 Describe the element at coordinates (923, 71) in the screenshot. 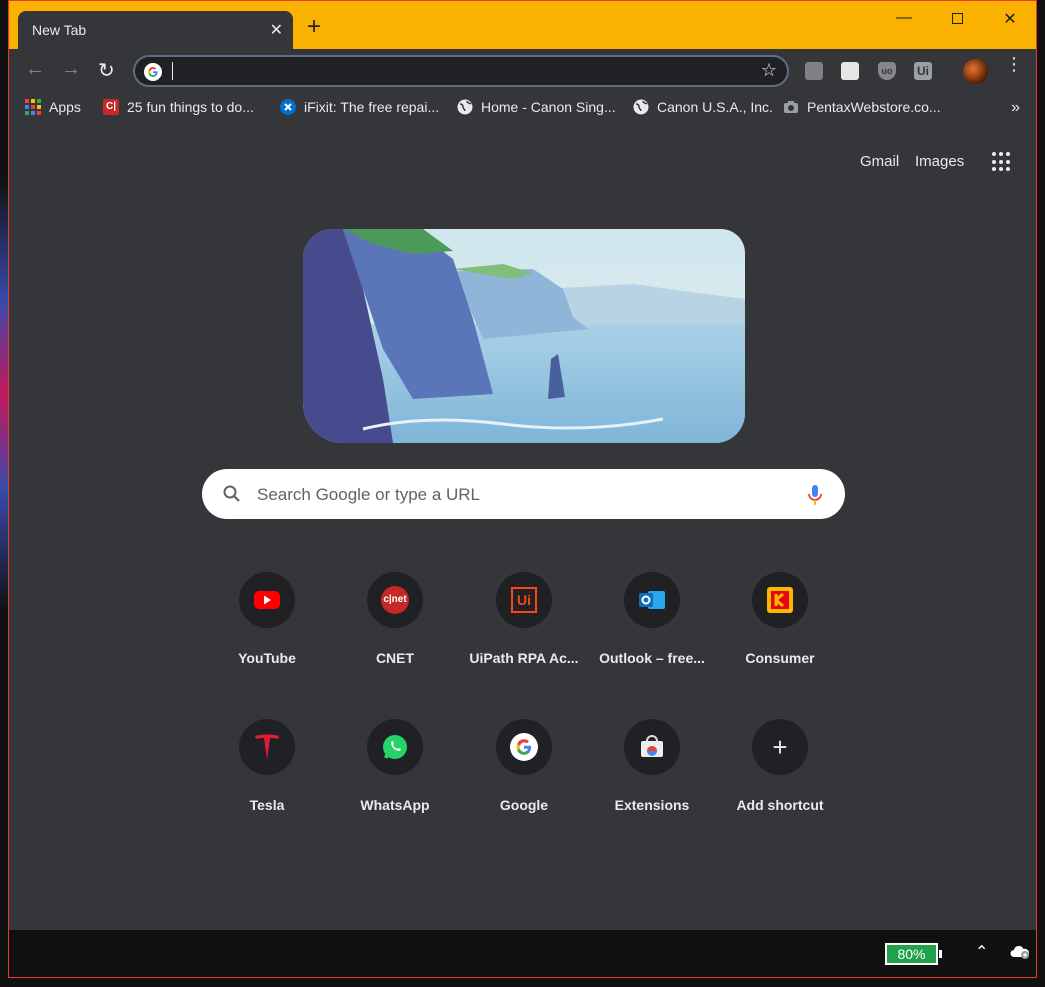

I see `uipath-extension-icon: Ui` at that location.